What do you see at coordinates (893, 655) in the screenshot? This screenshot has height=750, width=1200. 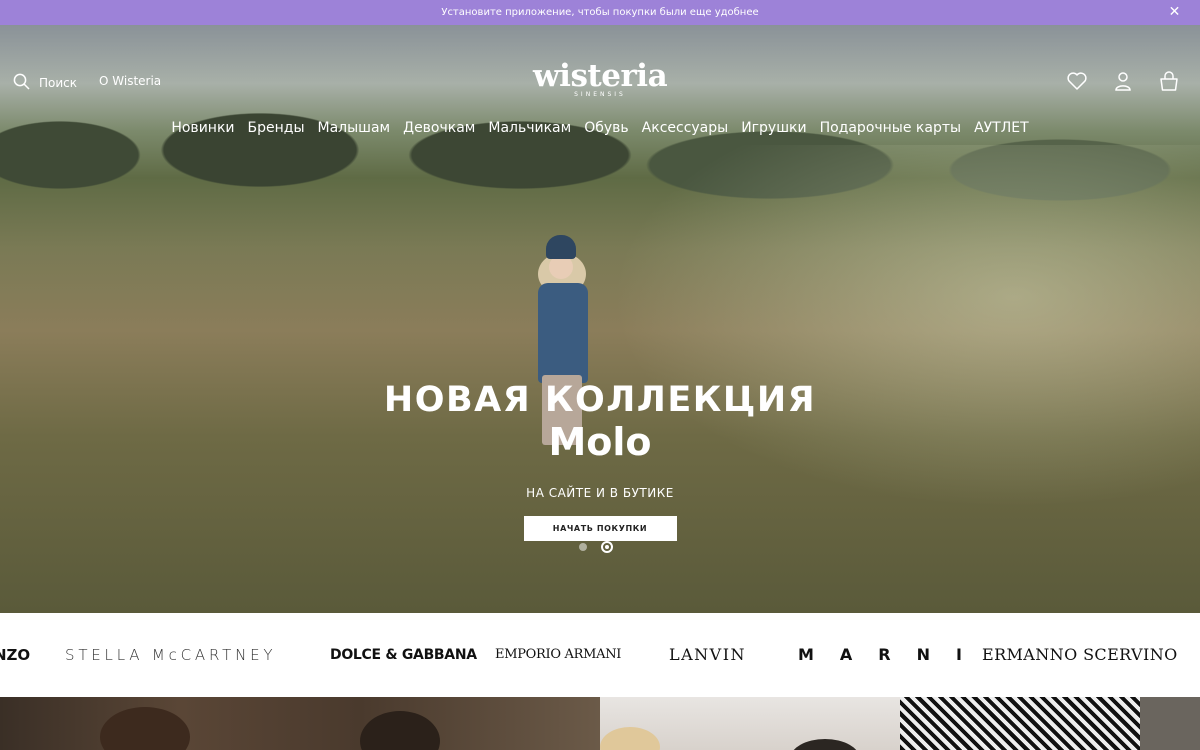 I see `brand-logo-marni: MARNI` at bounding box center [893, 655].